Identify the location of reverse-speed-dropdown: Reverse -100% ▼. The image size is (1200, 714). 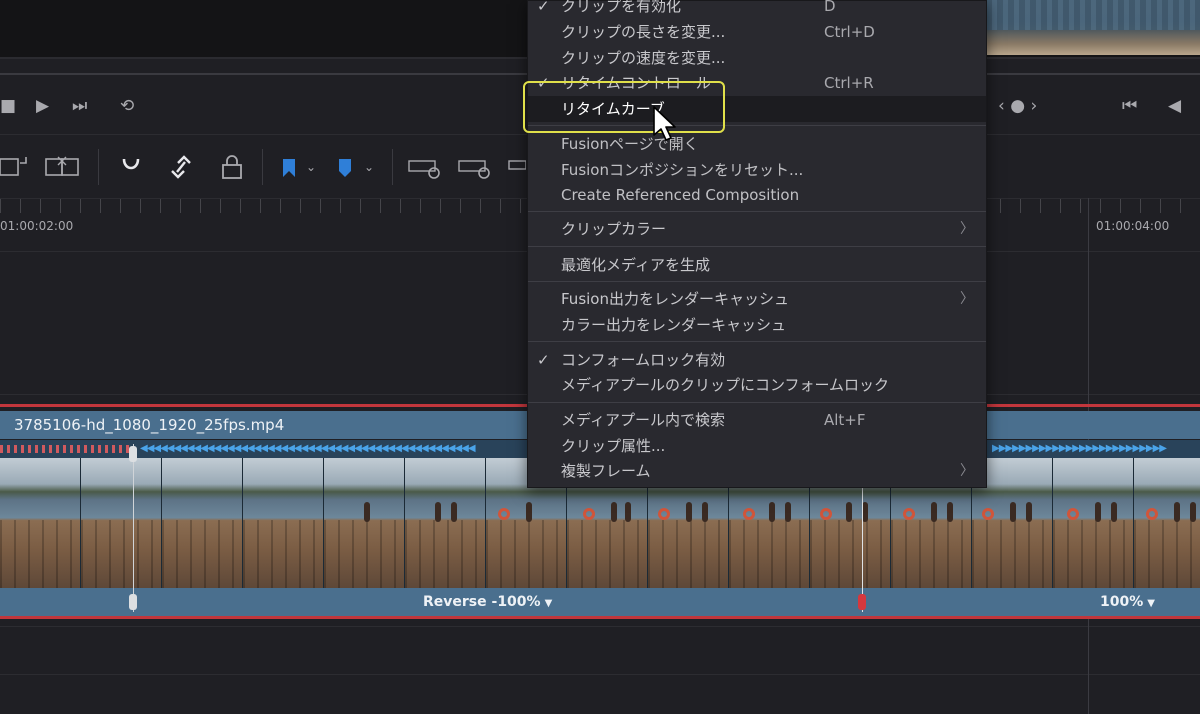
(487, 602).